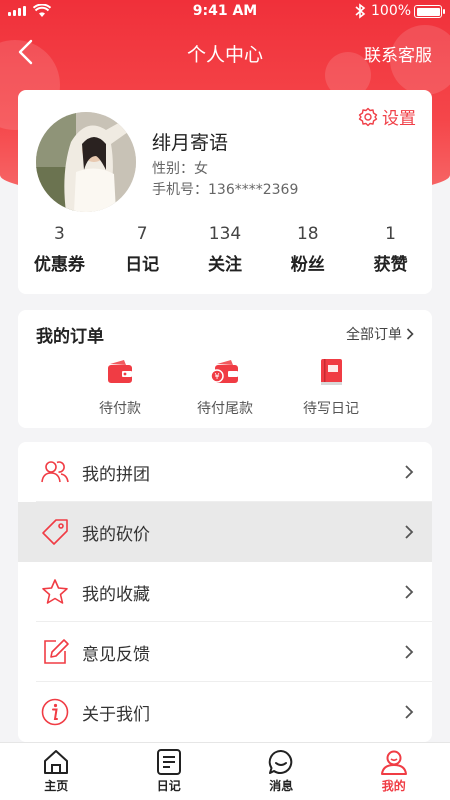 Image resolution: width=450 pixels, height=800 pixels. I want to click on order-pending-diary: 待写日记, so click(331, 387).